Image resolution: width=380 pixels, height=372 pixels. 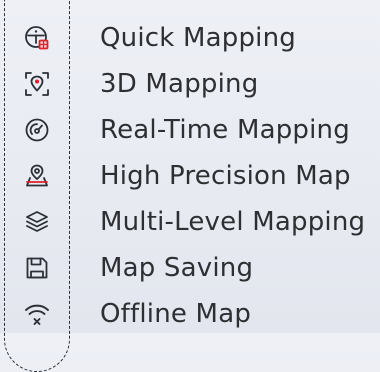 I want to click on 3d-mapping-icon, so click(x=37, y=84).